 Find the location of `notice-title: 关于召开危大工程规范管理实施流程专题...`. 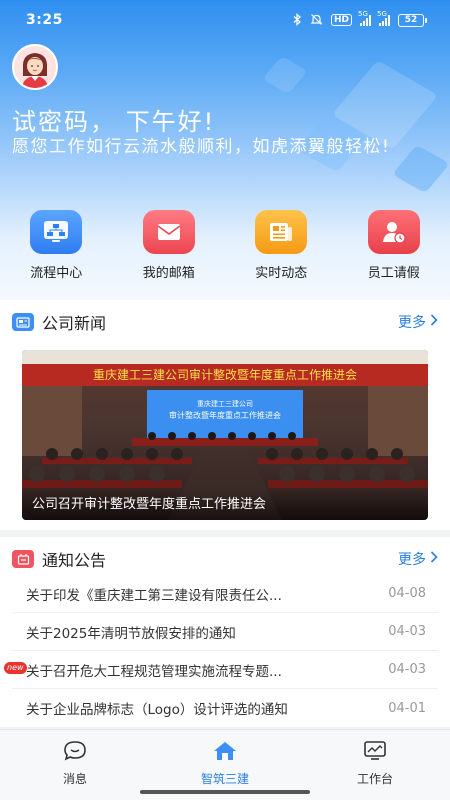

notice-title: 关于召开危大工程规范管理实施流程专题... is located at coordinates (154, 671).